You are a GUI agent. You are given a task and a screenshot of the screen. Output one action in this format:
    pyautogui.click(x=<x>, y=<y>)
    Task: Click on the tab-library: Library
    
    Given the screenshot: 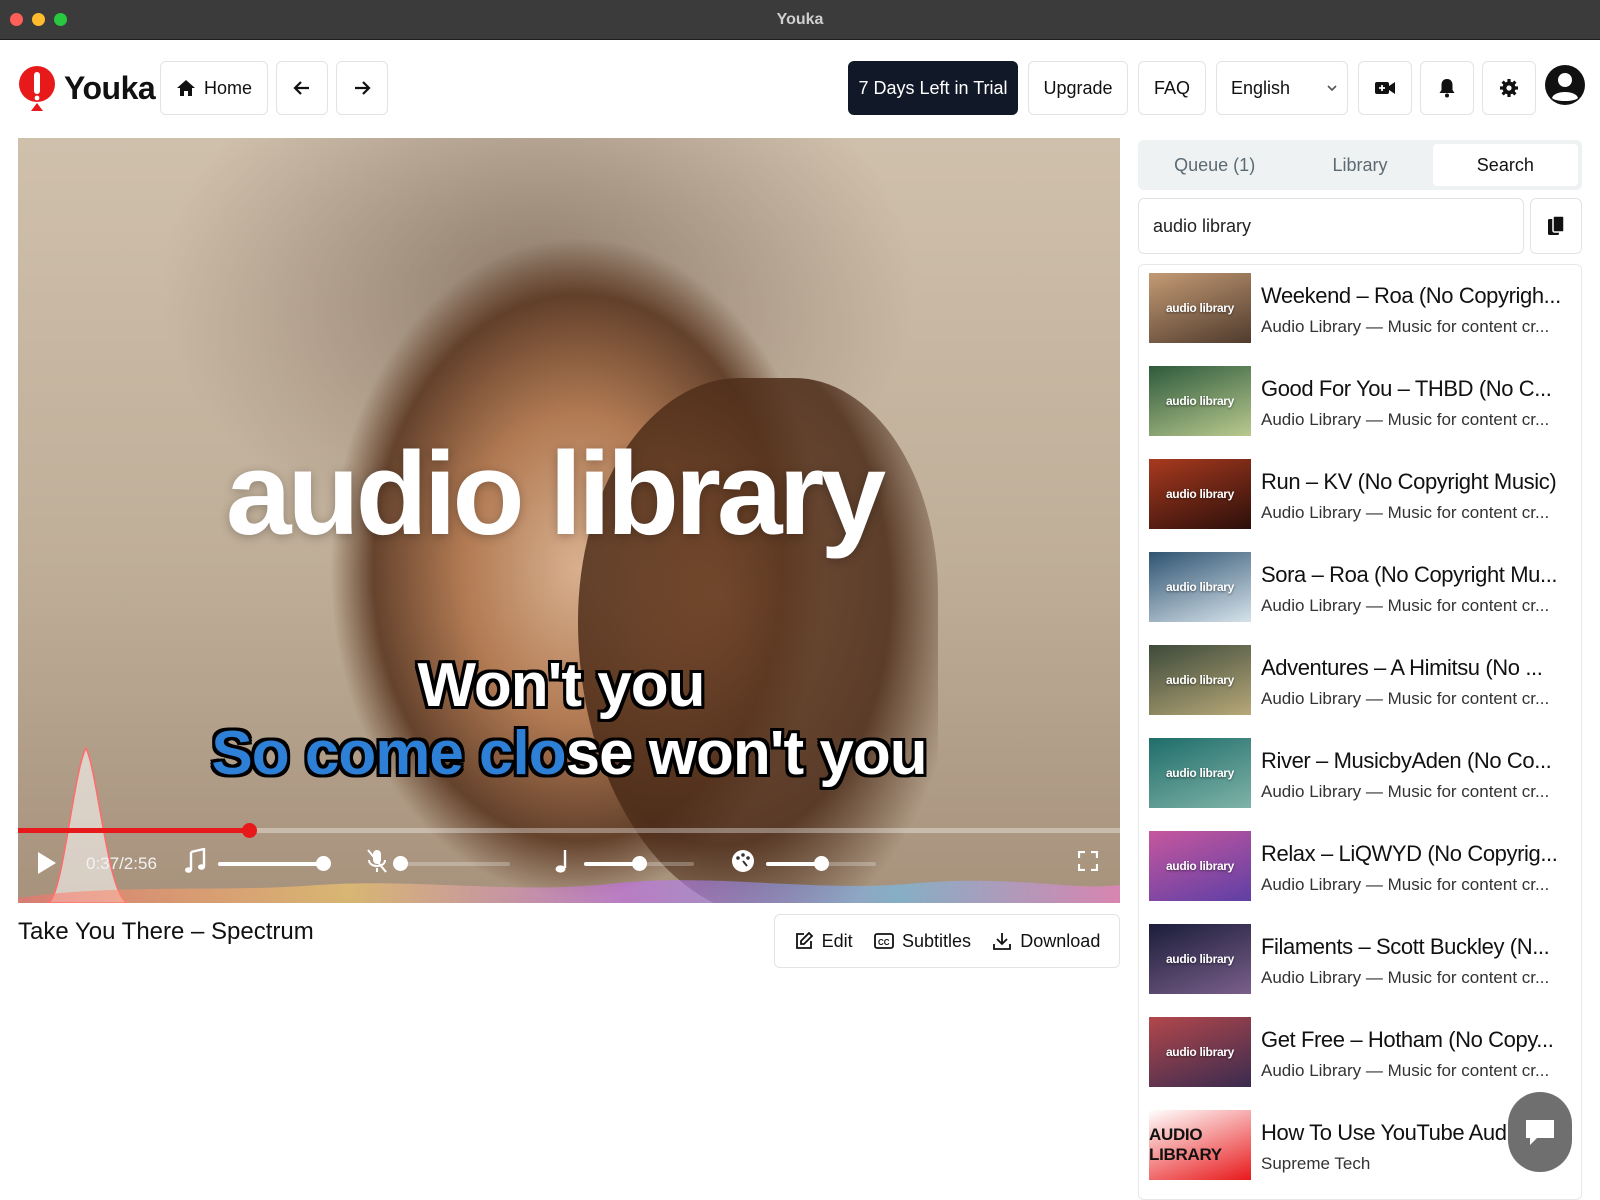 What is the action you would take?
    pyautogui.click(x=1359, y=165)
    